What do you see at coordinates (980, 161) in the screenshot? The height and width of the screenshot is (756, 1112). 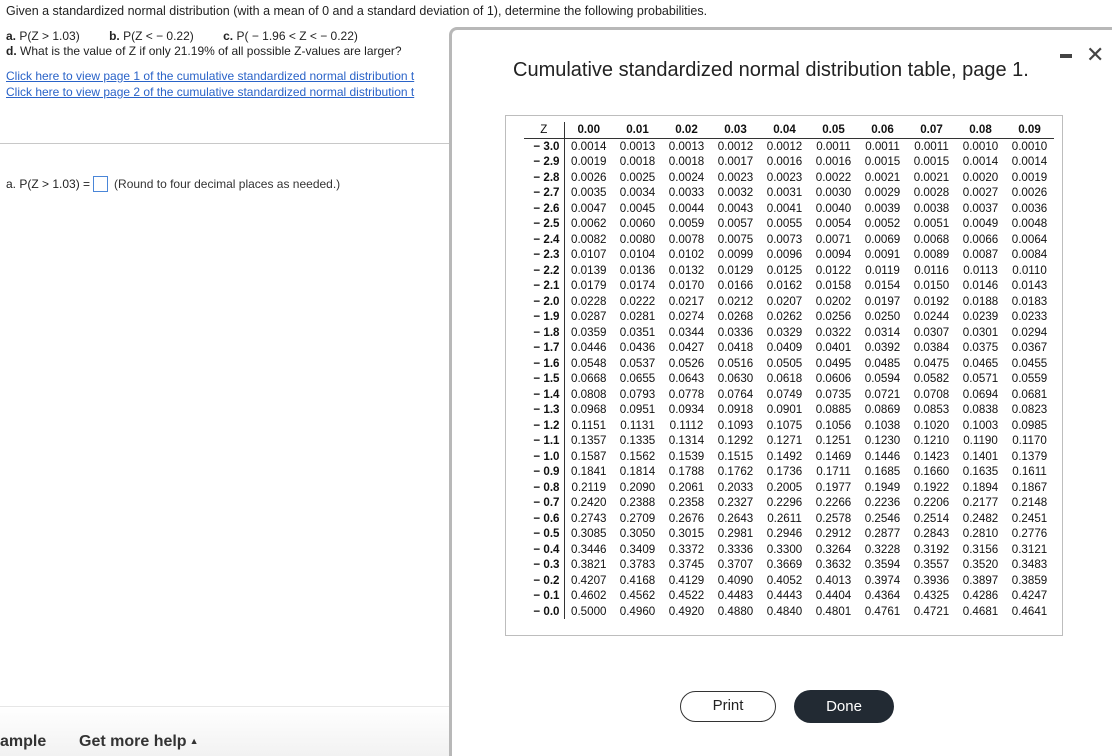 I see `table-cell: 0.0014` at bounding box center [980, 161].